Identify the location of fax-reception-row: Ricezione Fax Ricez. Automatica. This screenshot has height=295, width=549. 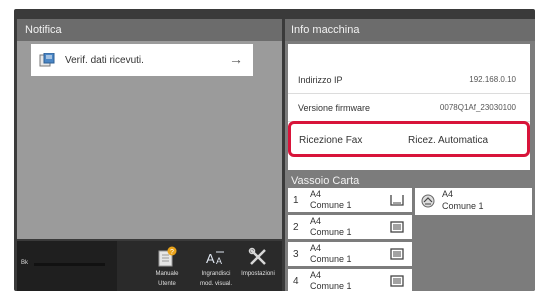
(409, 139).